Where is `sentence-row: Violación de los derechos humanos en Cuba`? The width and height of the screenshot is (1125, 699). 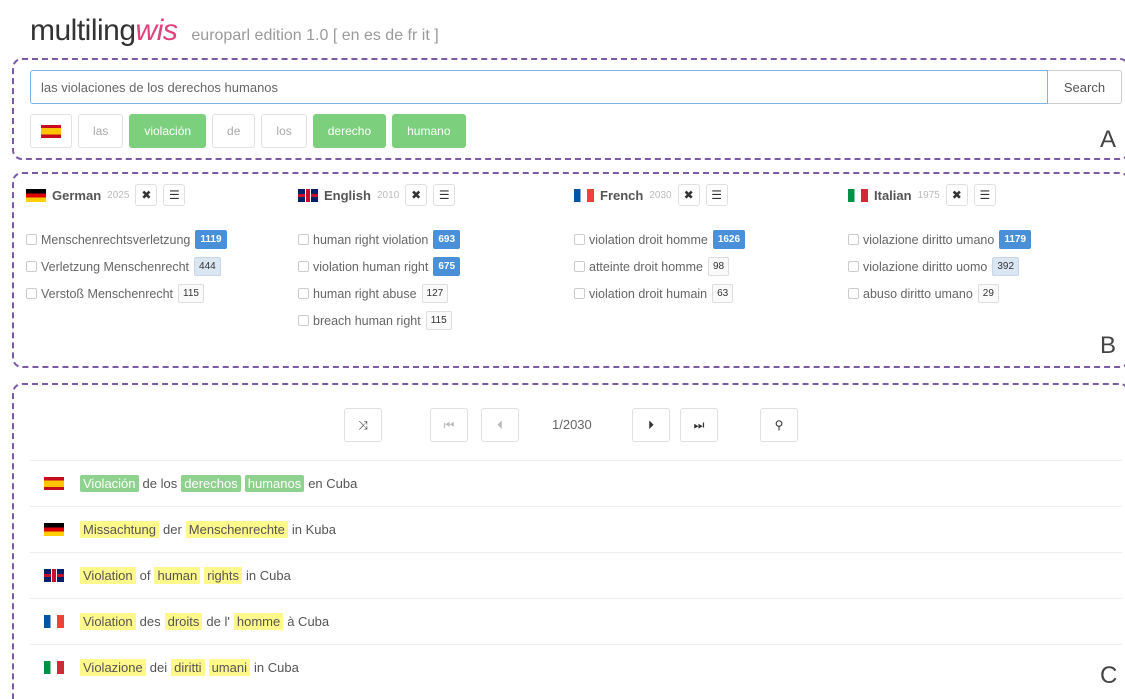 sentence-row: Violación de los derechos humanos en Cuba is located at coordinates (576, 483).